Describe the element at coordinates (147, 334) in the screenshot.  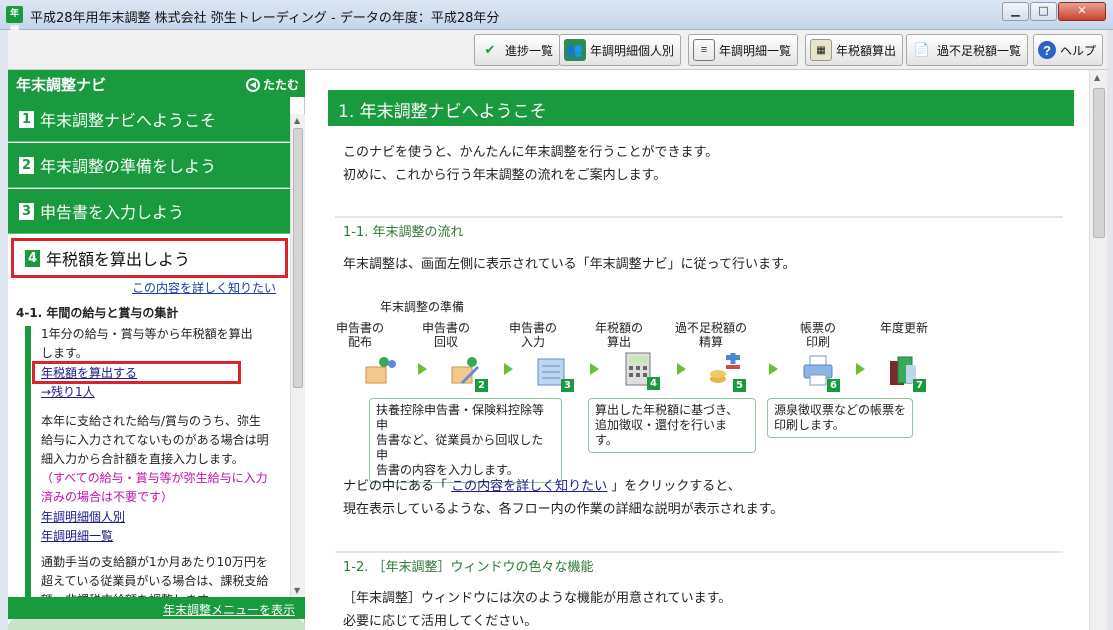
I see `nav-text-line: 1年分の給与・賞与等から年税額を算出` at that location.